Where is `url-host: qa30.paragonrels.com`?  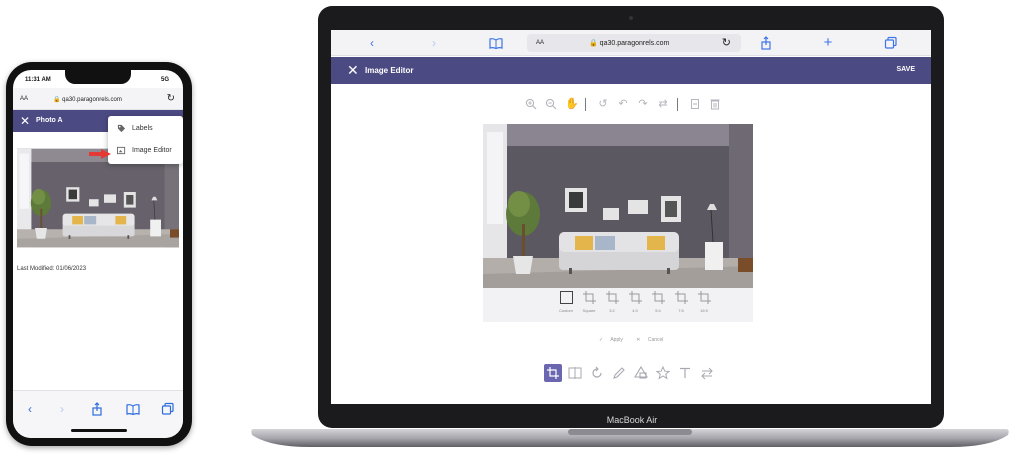 url-host: qa30.paragonrels.com is located at coordinates (92, 100).